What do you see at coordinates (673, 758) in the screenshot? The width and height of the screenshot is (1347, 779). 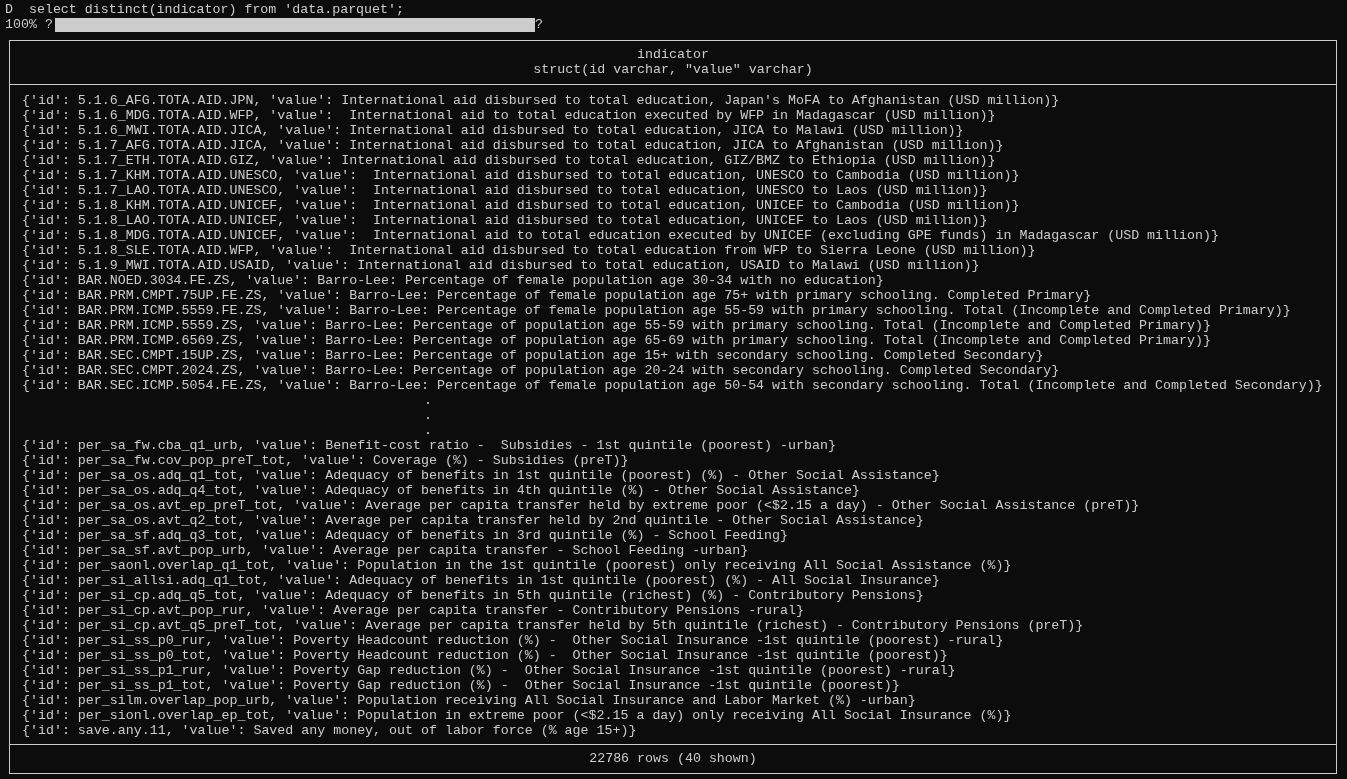 I see `row-count: 22786 rows (40 shown)` at bounding box center [673, 758].